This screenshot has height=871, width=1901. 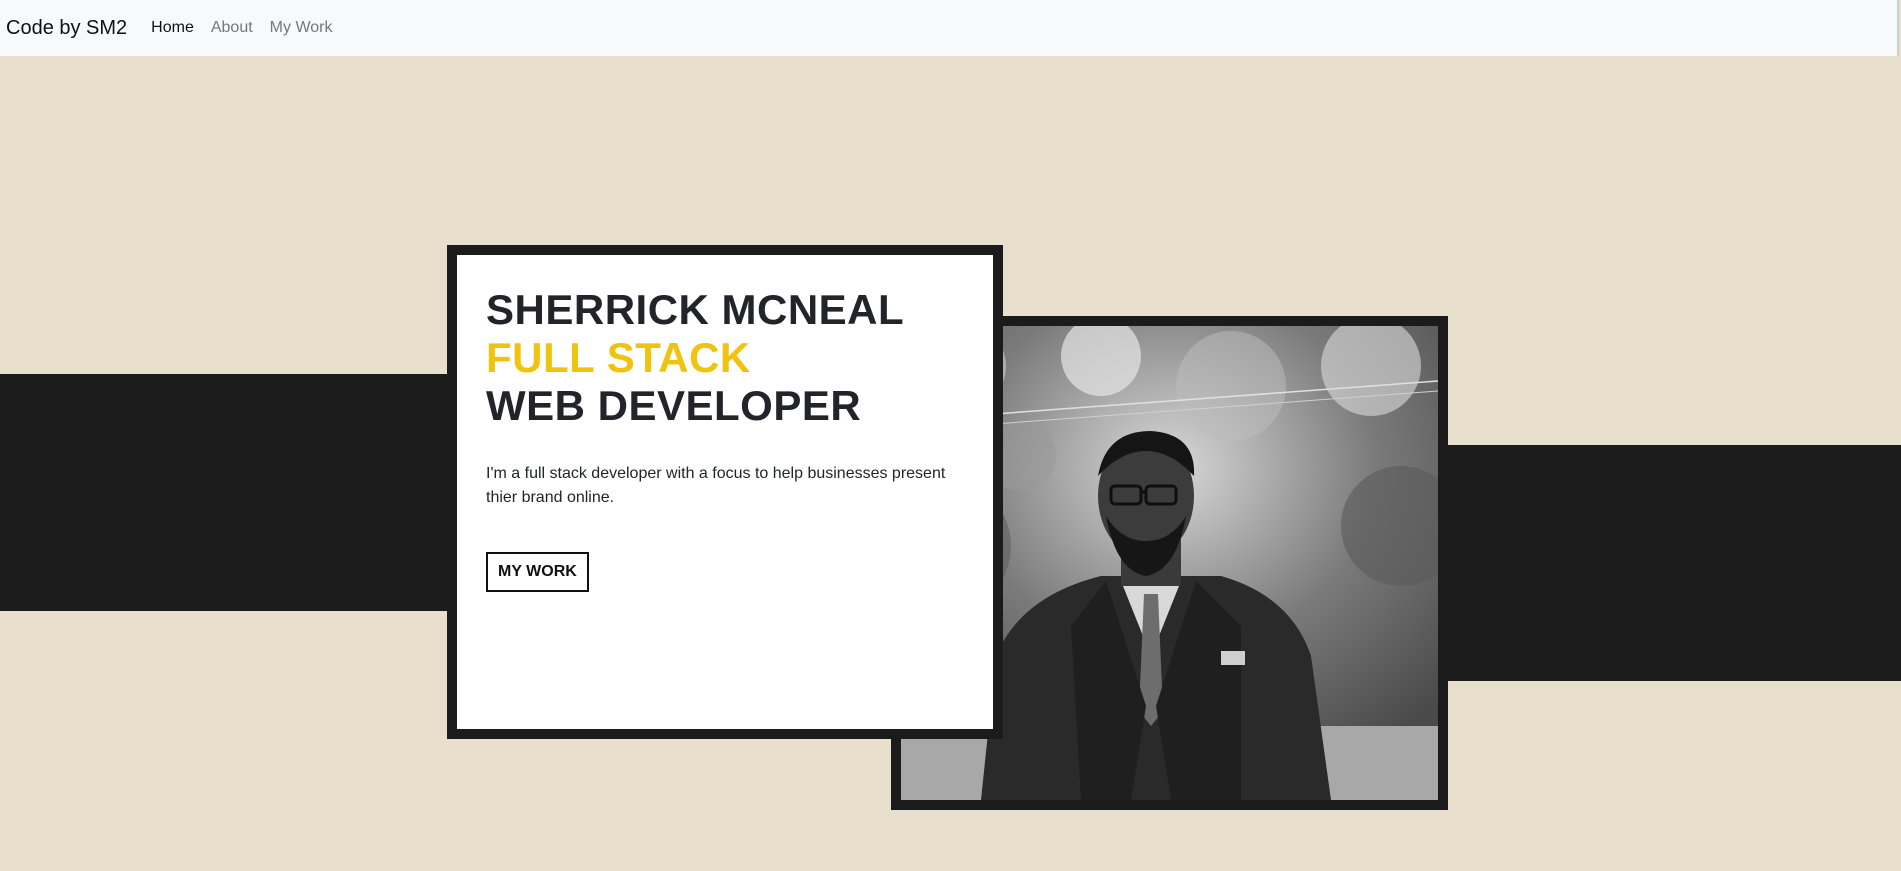 I want to click on hero-headline: SHERRICK MCNEAL FULL STACK WEB DEVELOPER, so click(x=725, y=358).